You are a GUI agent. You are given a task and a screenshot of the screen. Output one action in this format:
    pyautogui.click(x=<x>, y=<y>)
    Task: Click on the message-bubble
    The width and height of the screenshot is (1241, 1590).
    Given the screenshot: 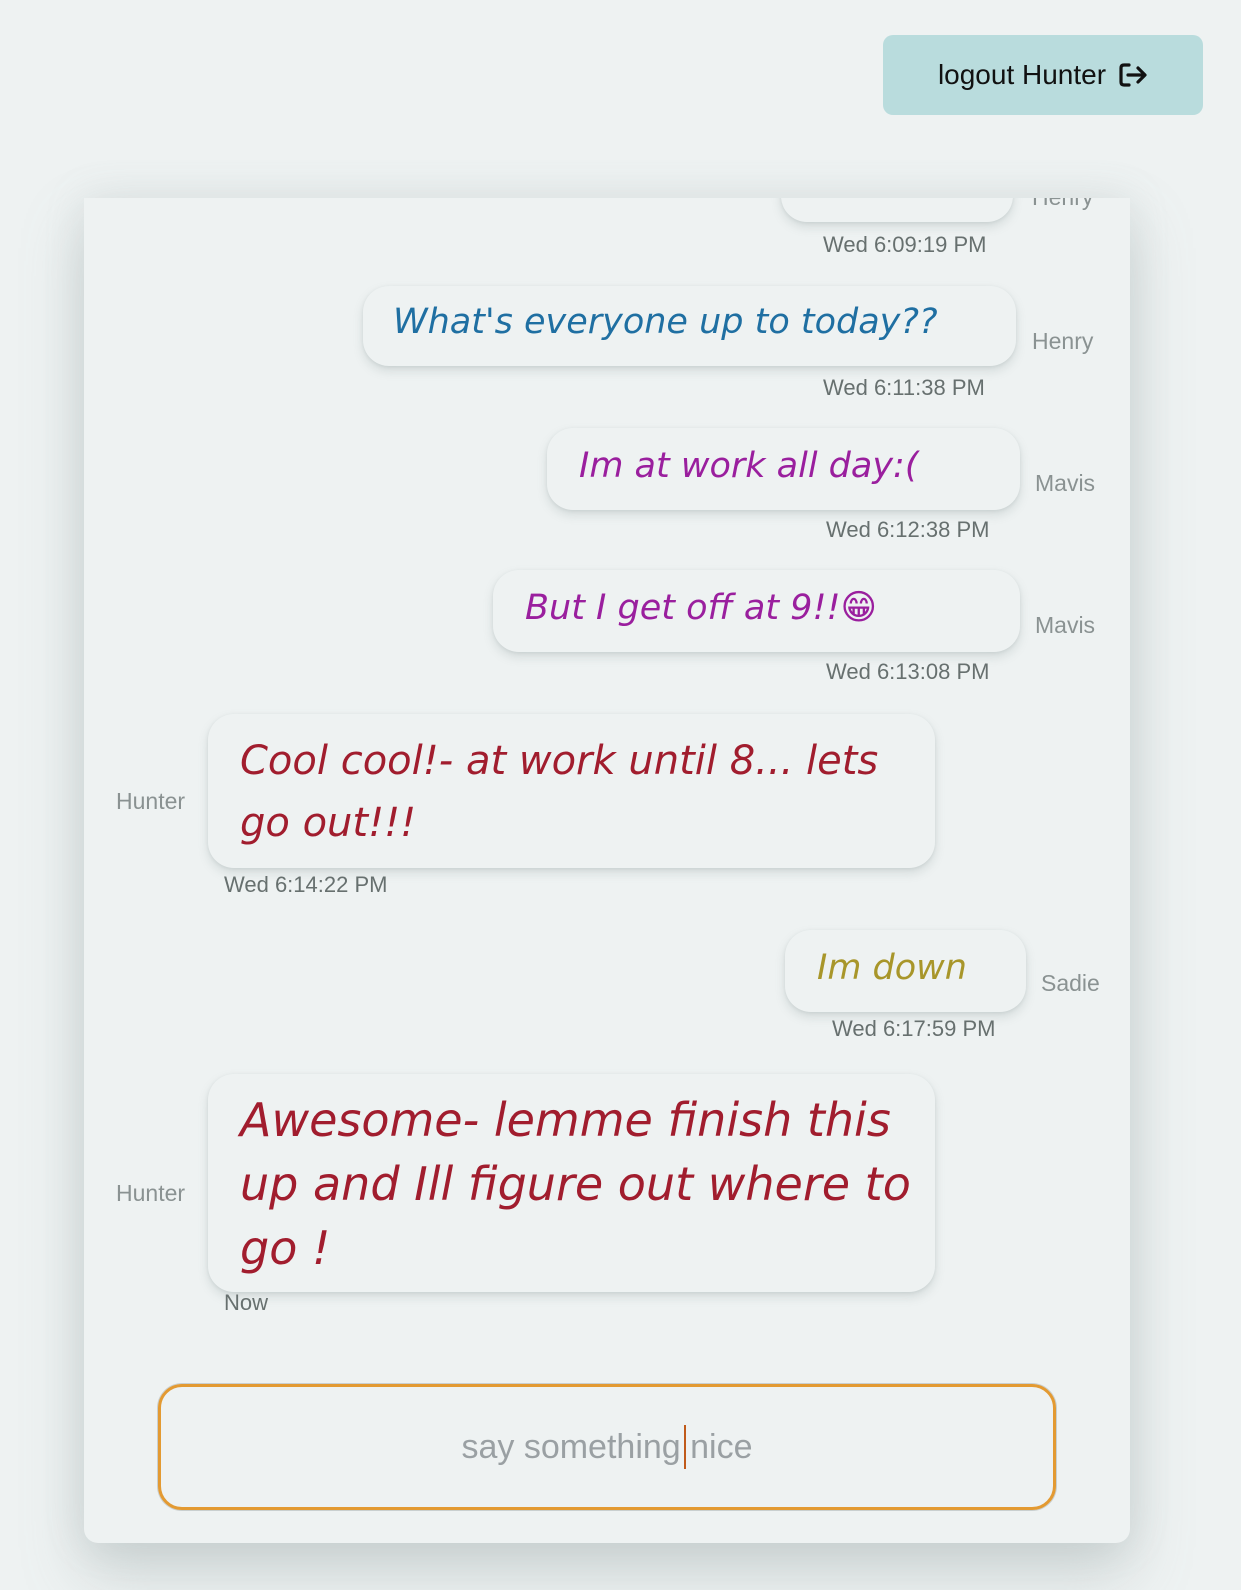 What is the action you would take?
    pyautogui.click(x=897, y=210)
    